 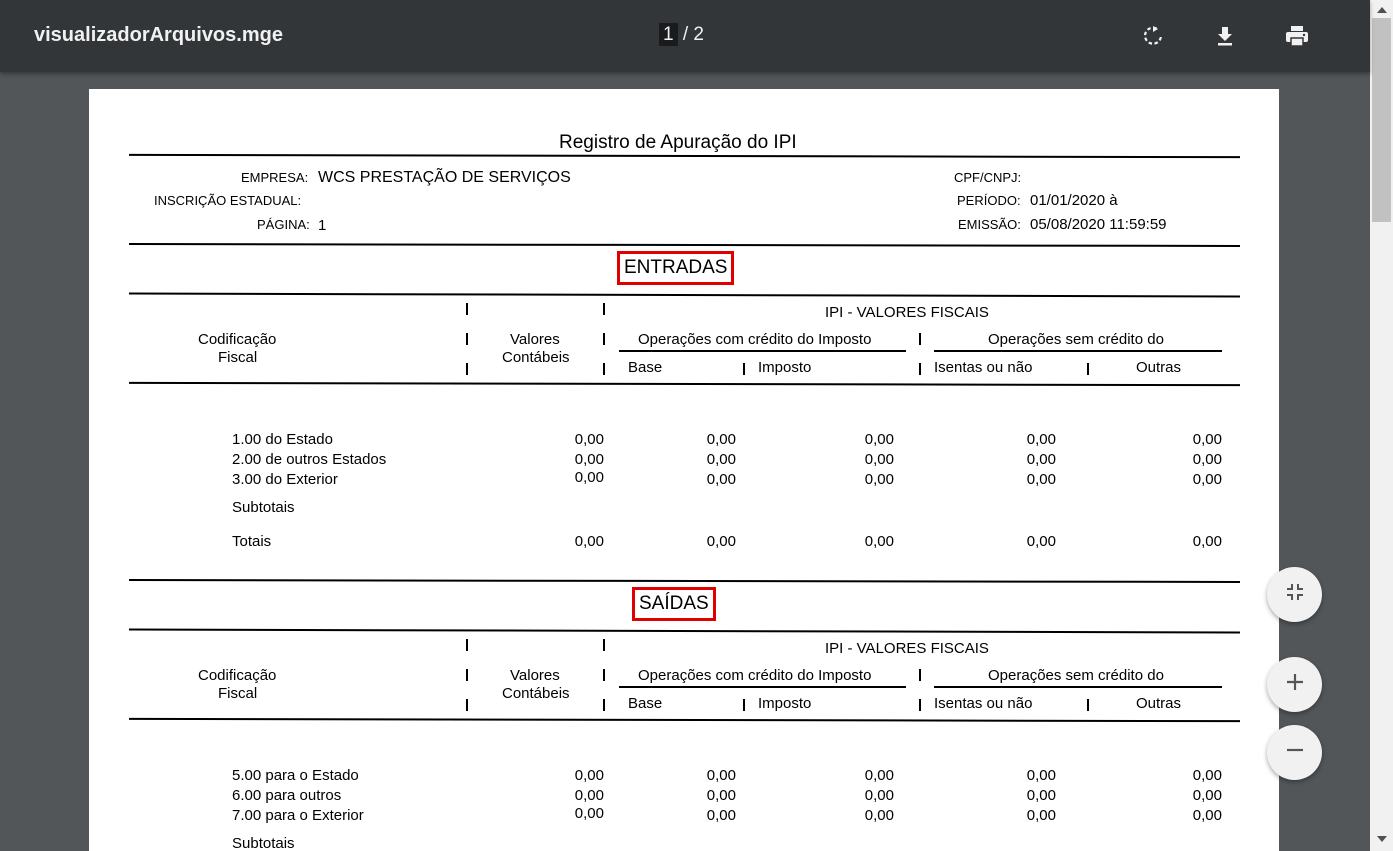 I want to click on fit-page-icon, so click(x=1295, y=594).